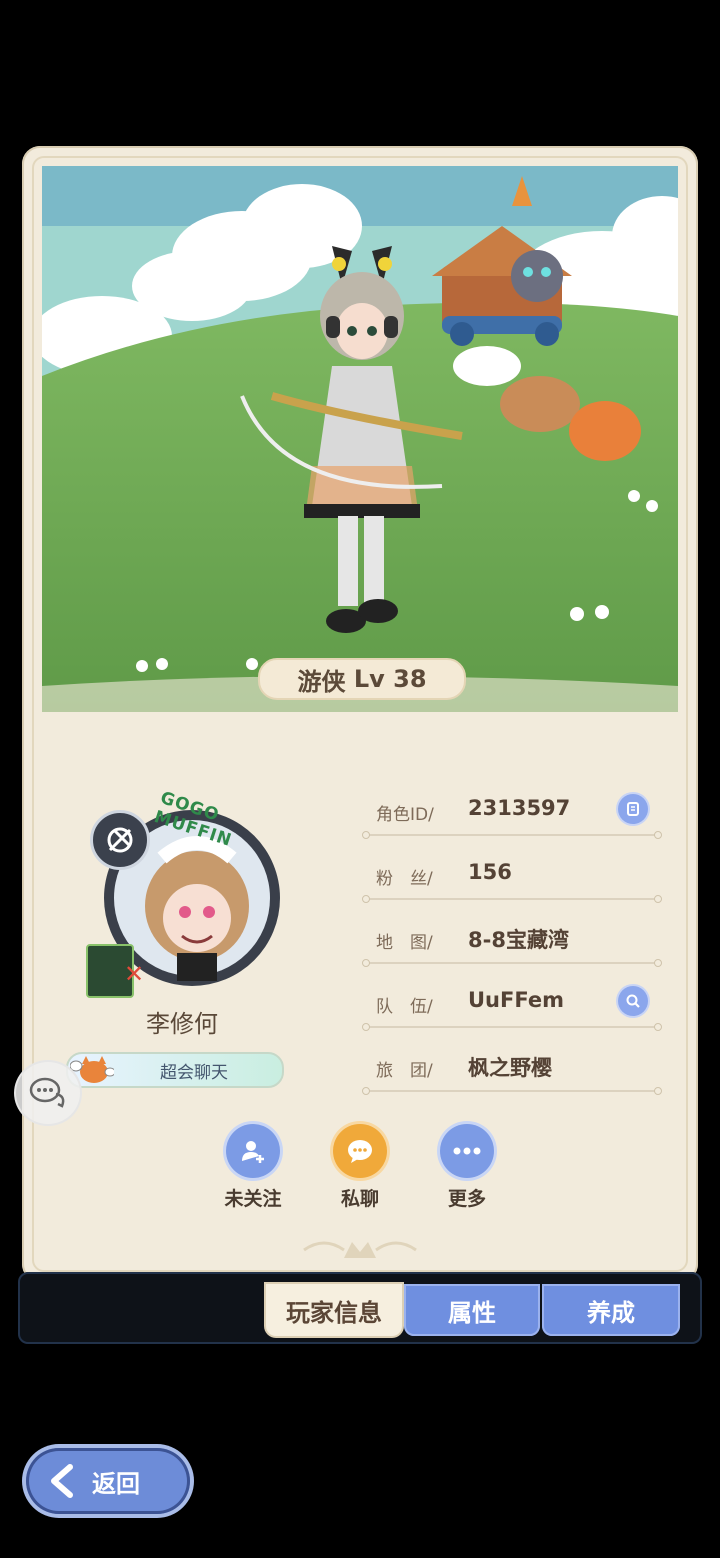 Image resolution: width=720 pixels, height=1558 pixels. I want to click on tab-cultivation: 养成, so click(611, 1310).